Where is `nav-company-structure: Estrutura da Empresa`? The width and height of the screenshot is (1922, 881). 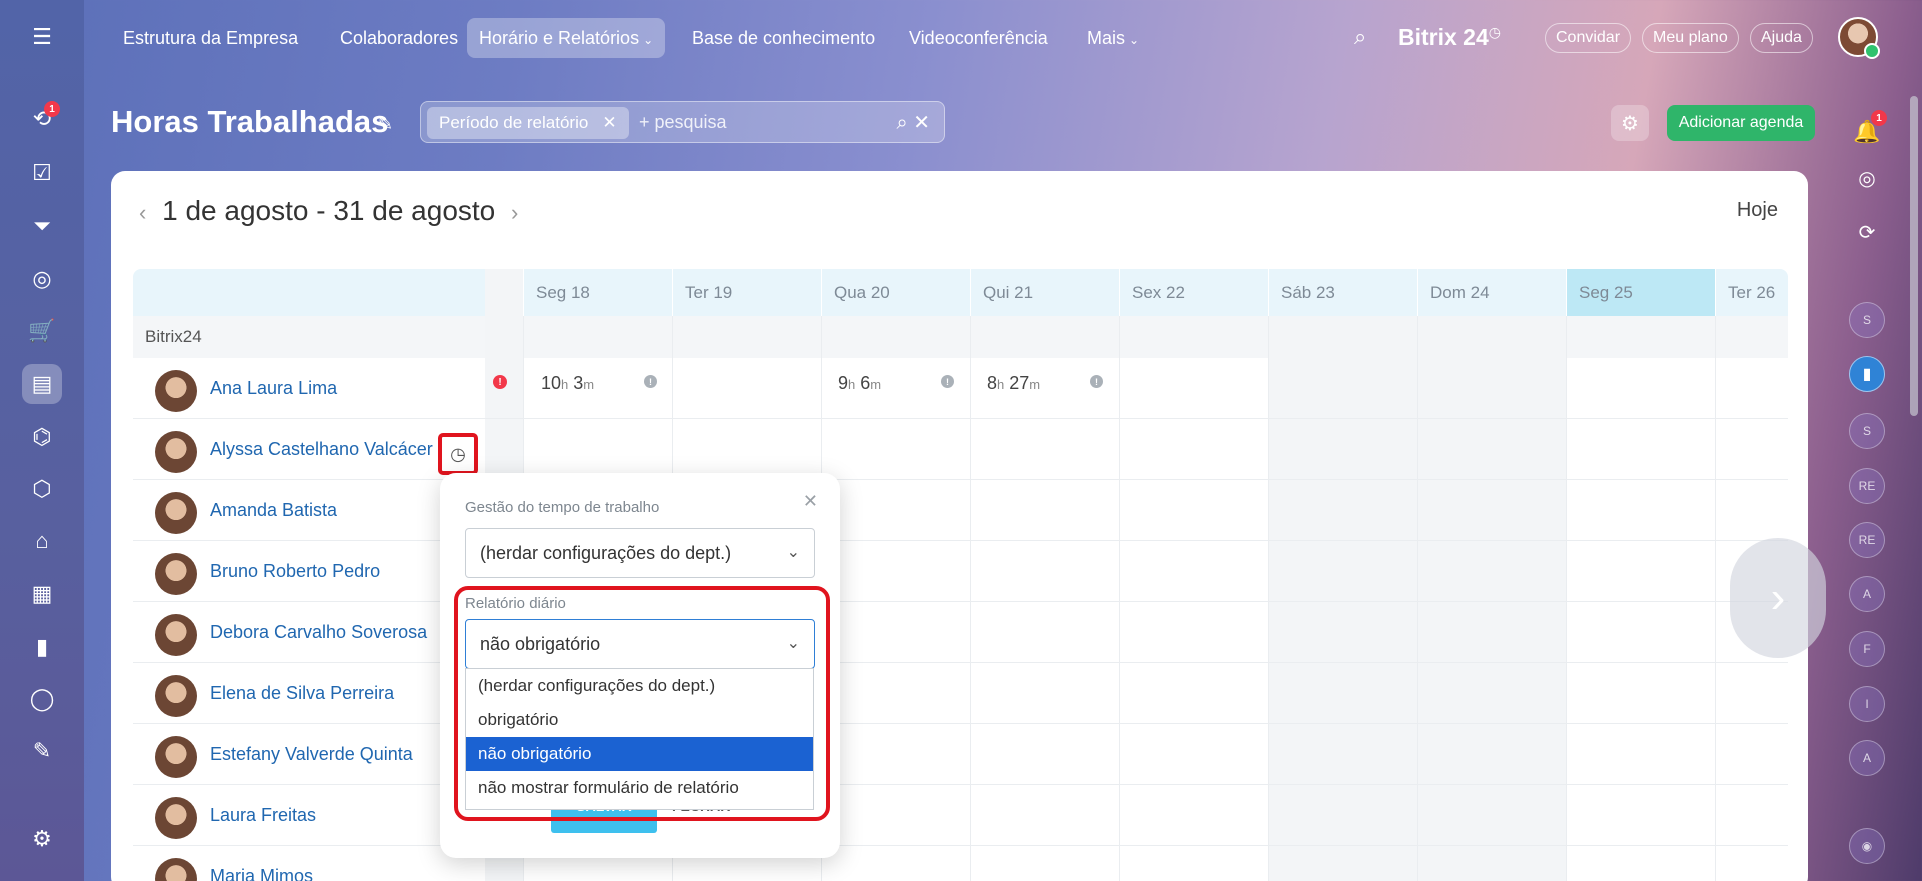 nav-company-structure: Estrutura da Empresa is located at coordinates (210, 38).